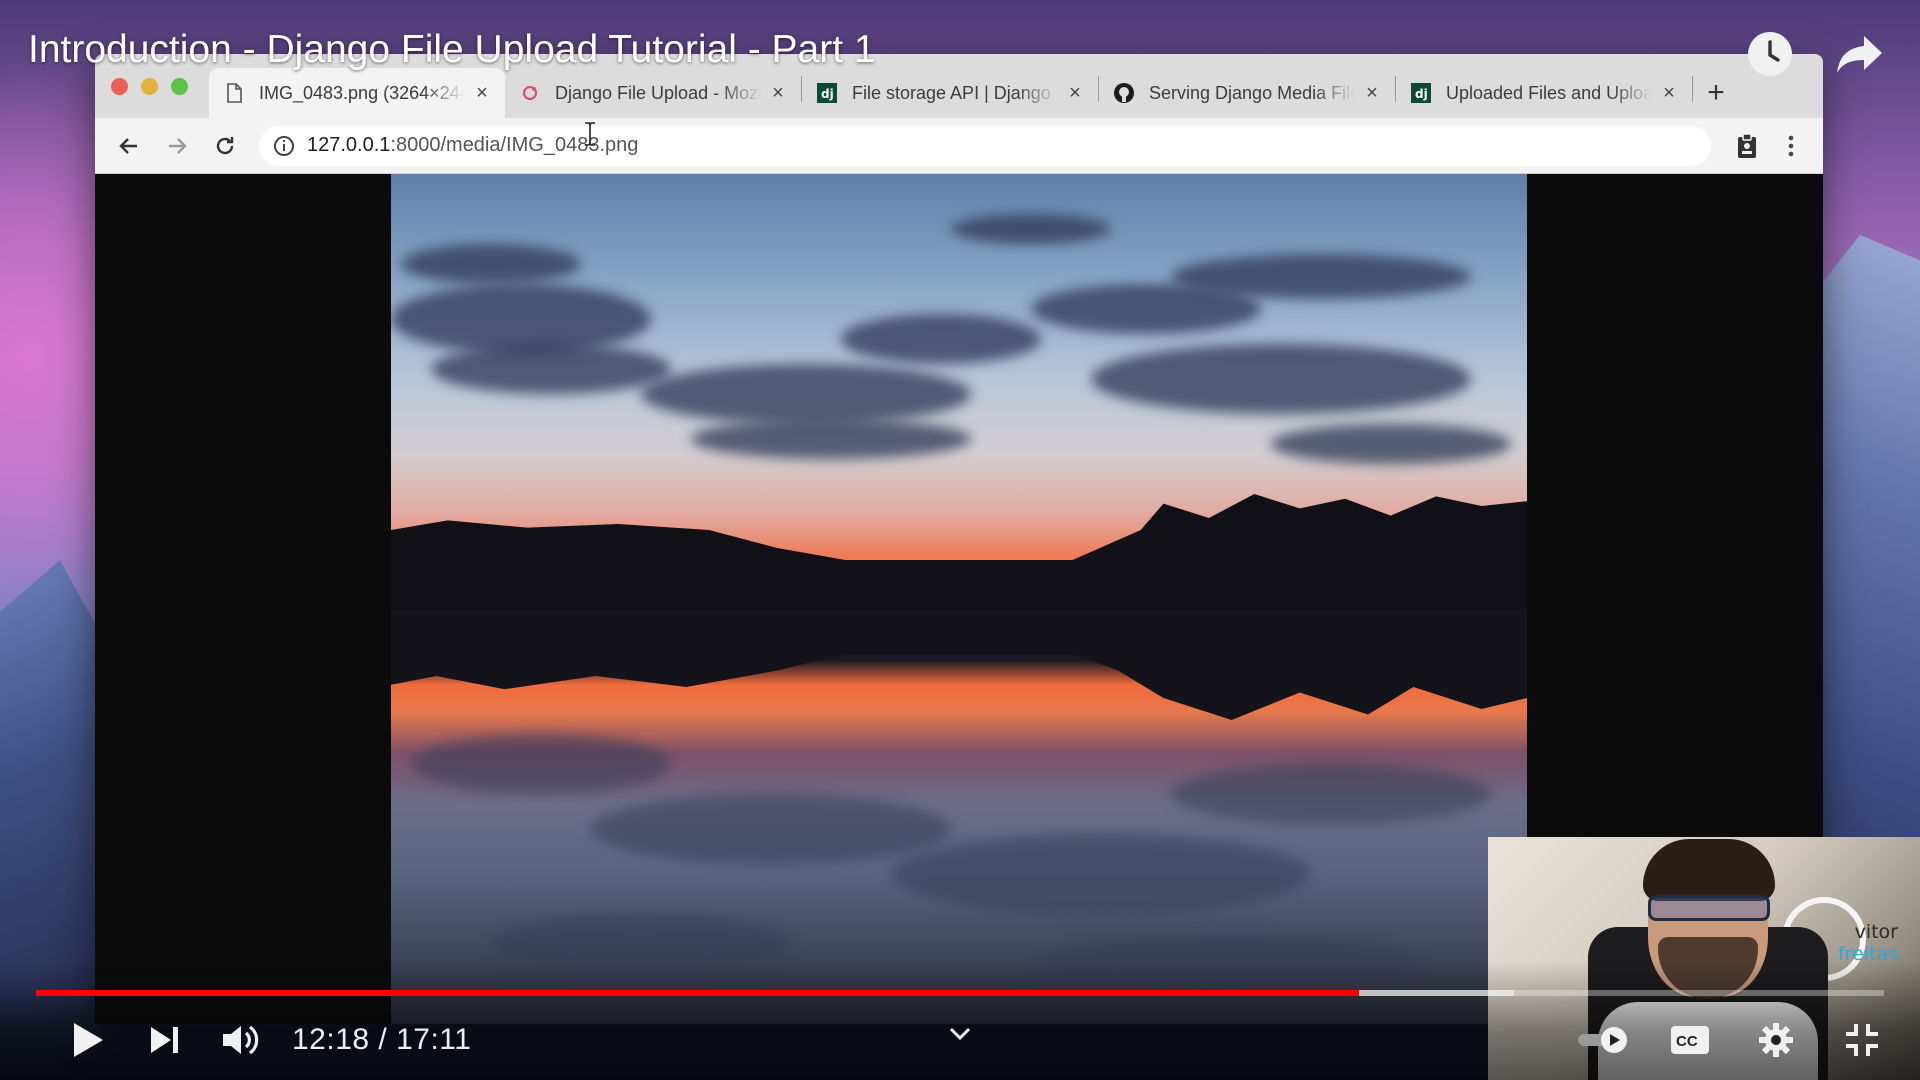 Image resolution: width=1920 pixels, height=1080 pixels. What do you see at coordinates (1709, 870) in the screenshot?
I see `presenter-hair` at bounding box center [1709, 870].